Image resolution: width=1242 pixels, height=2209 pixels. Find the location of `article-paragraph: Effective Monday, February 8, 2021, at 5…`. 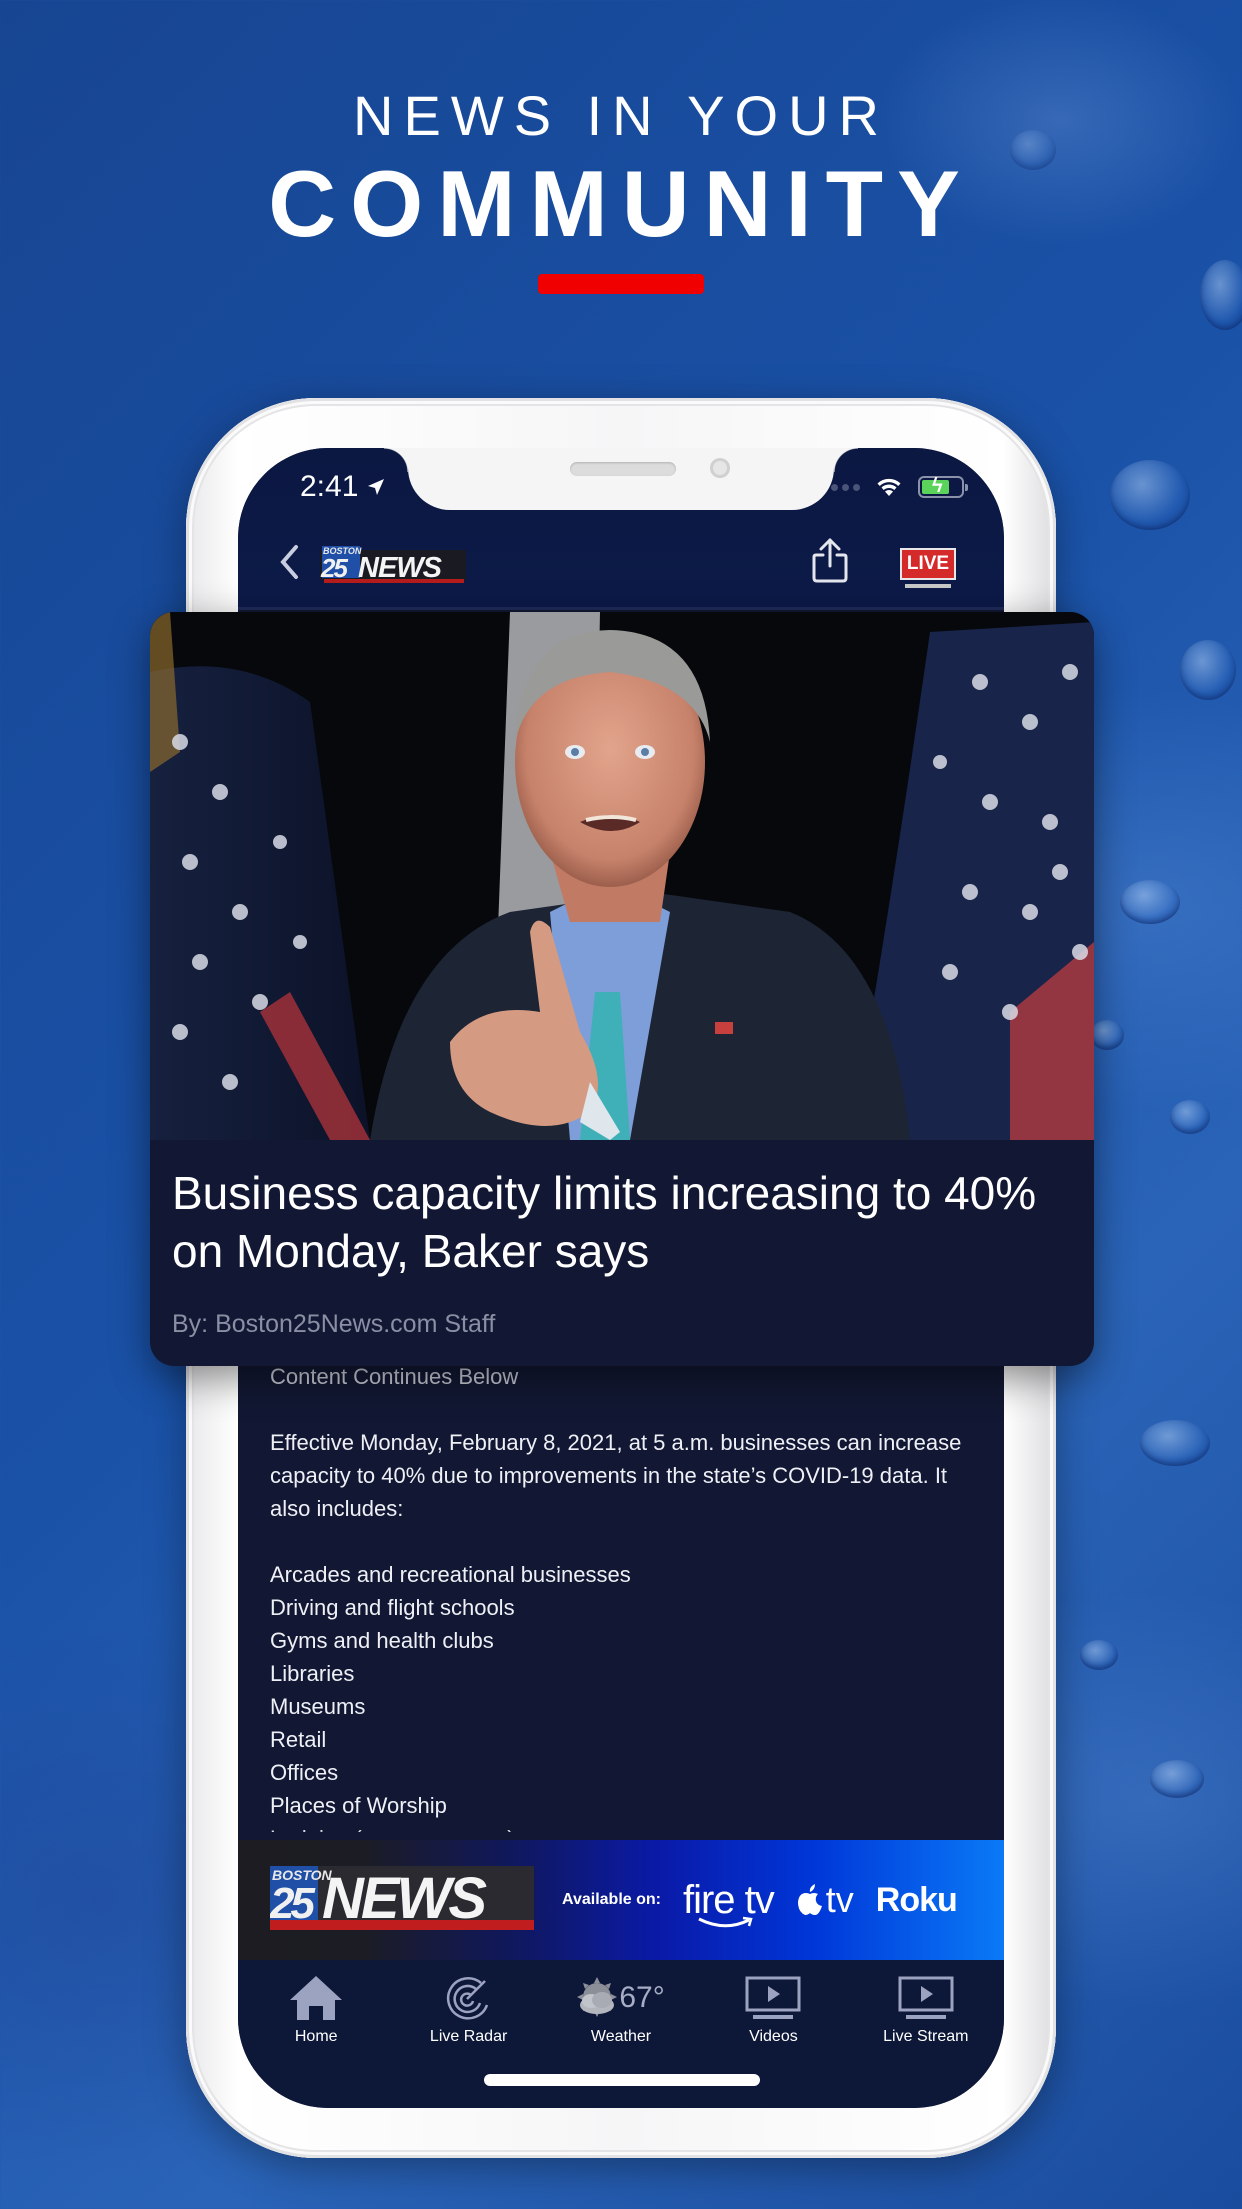

article-paragraph: Effective Monday, February 8, 2021, at 5… is located at coordinates (616, 1475).